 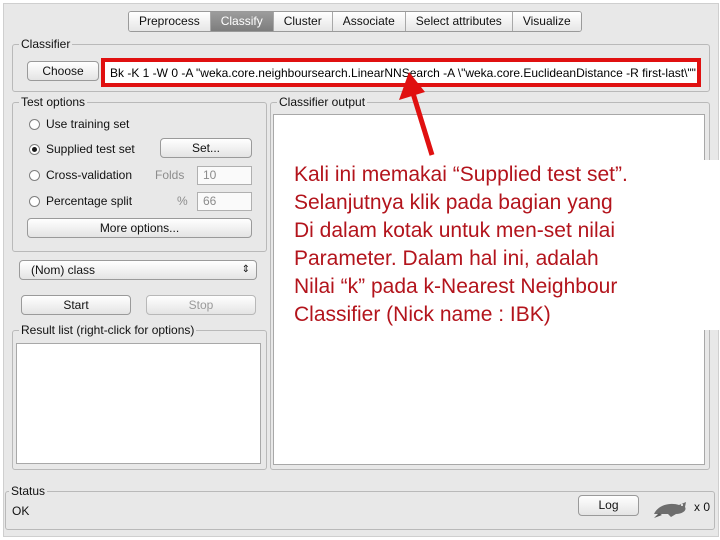 I want to click on arrow-head, so click(x=412, y=86).